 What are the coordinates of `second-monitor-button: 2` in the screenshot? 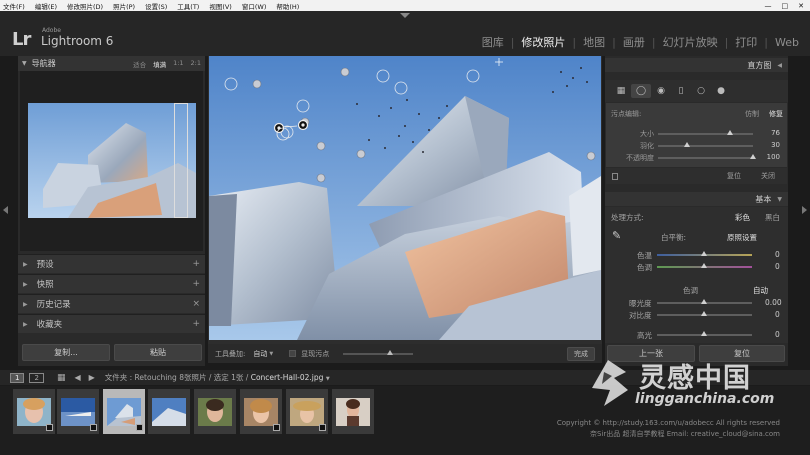 It's located at (36, 377).